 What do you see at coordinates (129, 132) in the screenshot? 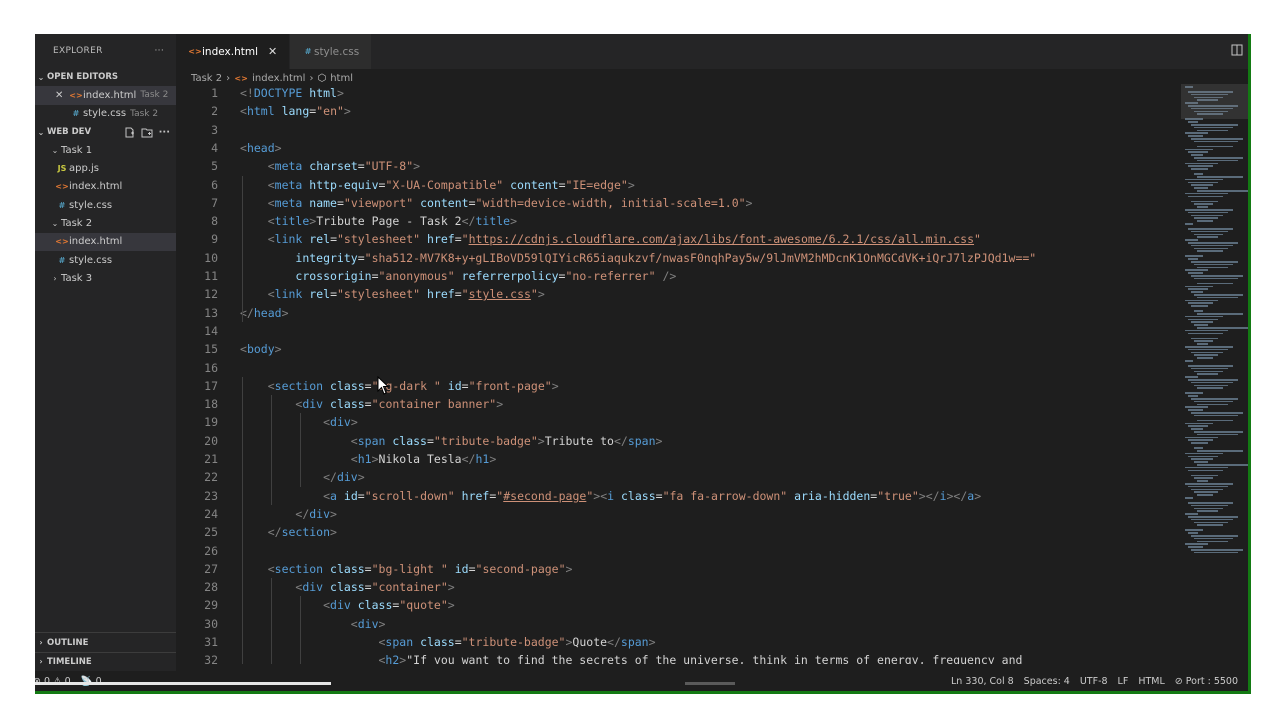
I see `new-file-icon` at bounding box center [129, 132].